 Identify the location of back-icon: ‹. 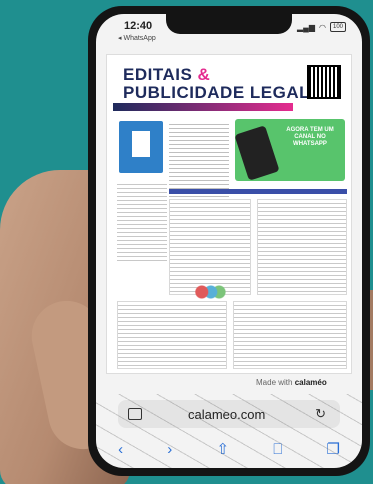
(120, 449).